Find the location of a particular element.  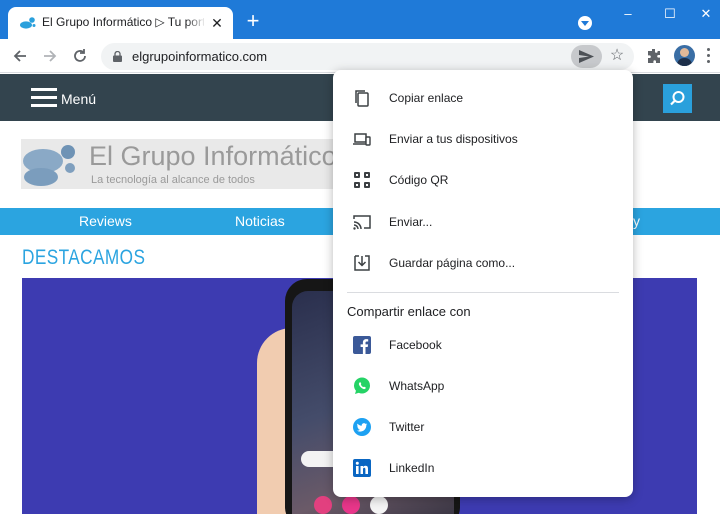

active-tab: El Grupo Informático ▷ Tu portal ✕ is located at coordinates (120, 23).